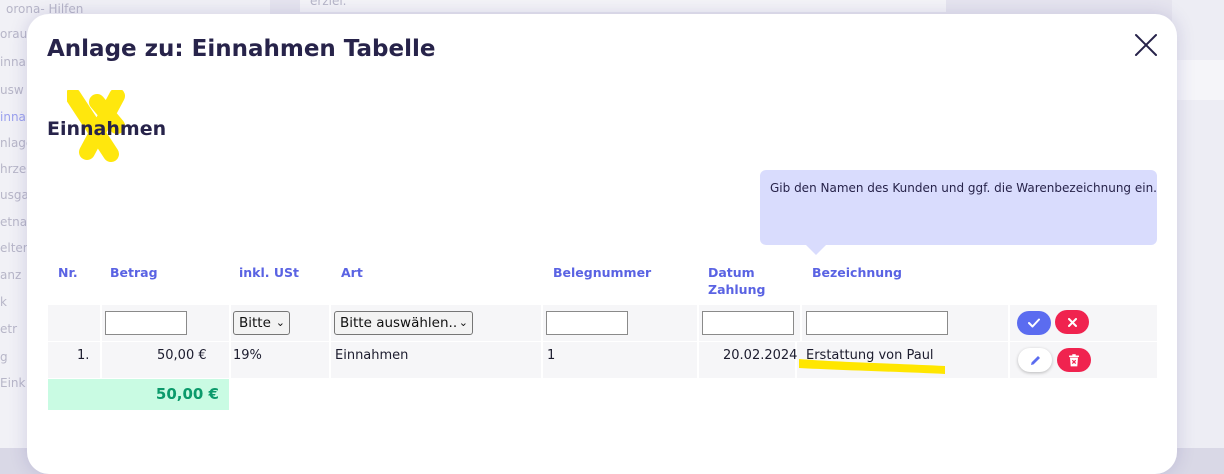 The height and width of the screenshot is (474, 1224). I want to click on sidebar-item: k, so click(3, 302).